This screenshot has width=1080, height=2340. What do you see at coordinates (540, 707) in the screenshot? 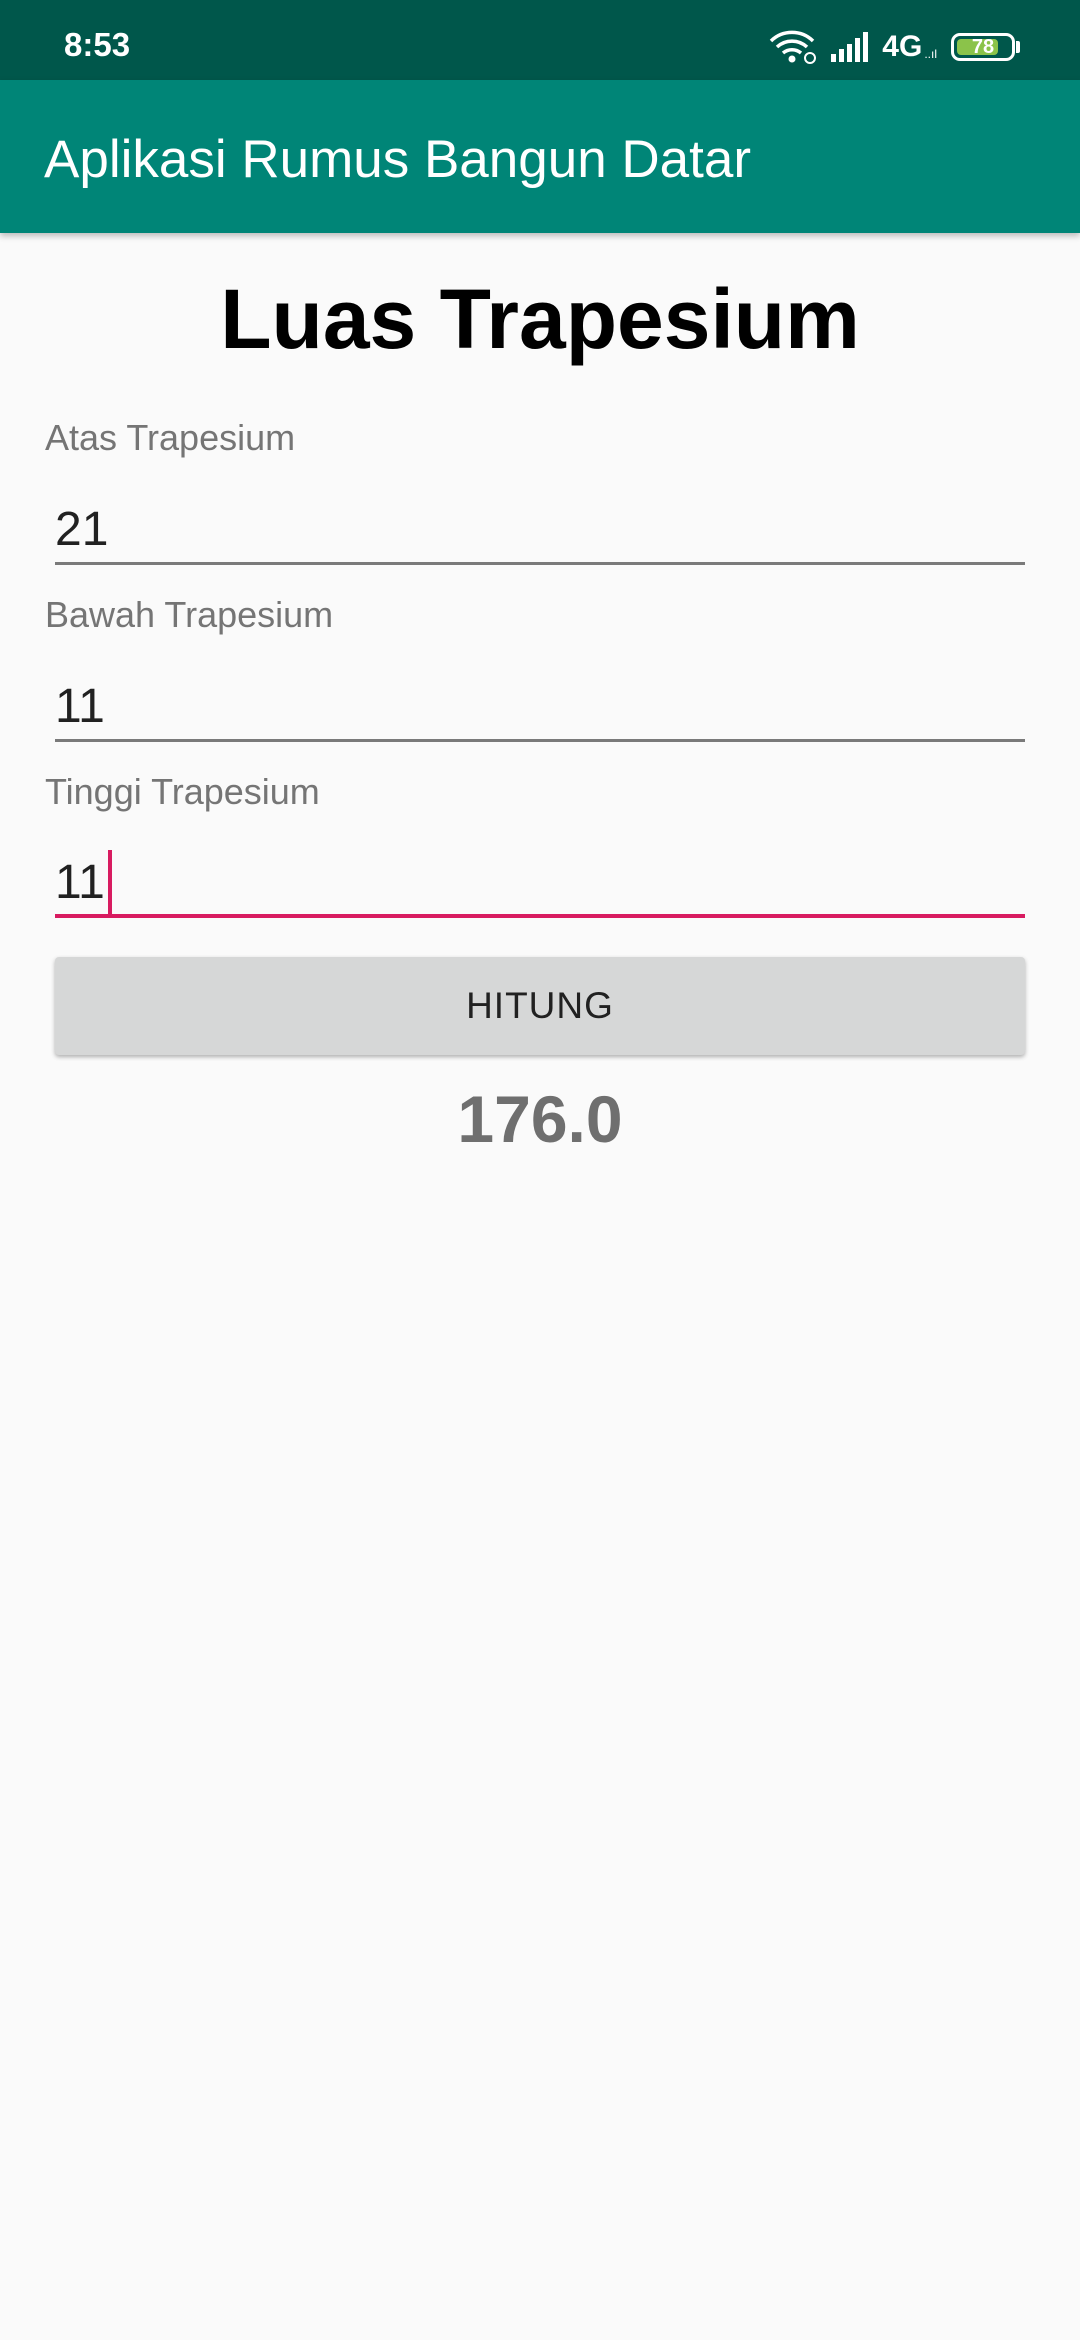
I see `bawah-trapesium-input: 11` at bounding box center [540, 707].